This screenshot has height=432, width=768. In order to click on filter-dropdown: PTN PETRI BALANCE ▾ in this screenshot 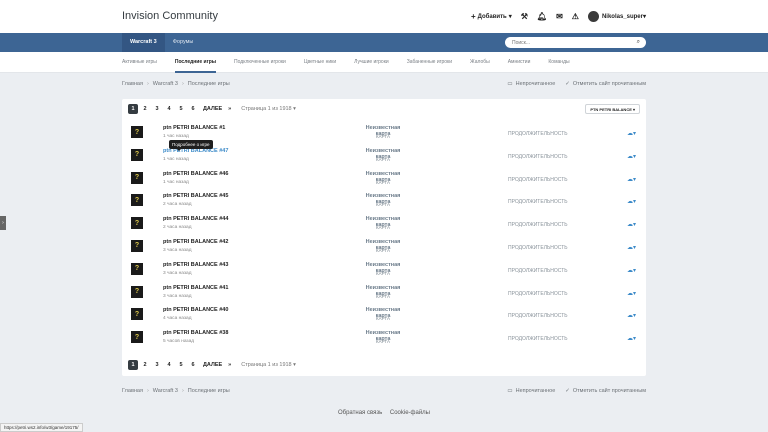, I will do `click(612, 109)`.